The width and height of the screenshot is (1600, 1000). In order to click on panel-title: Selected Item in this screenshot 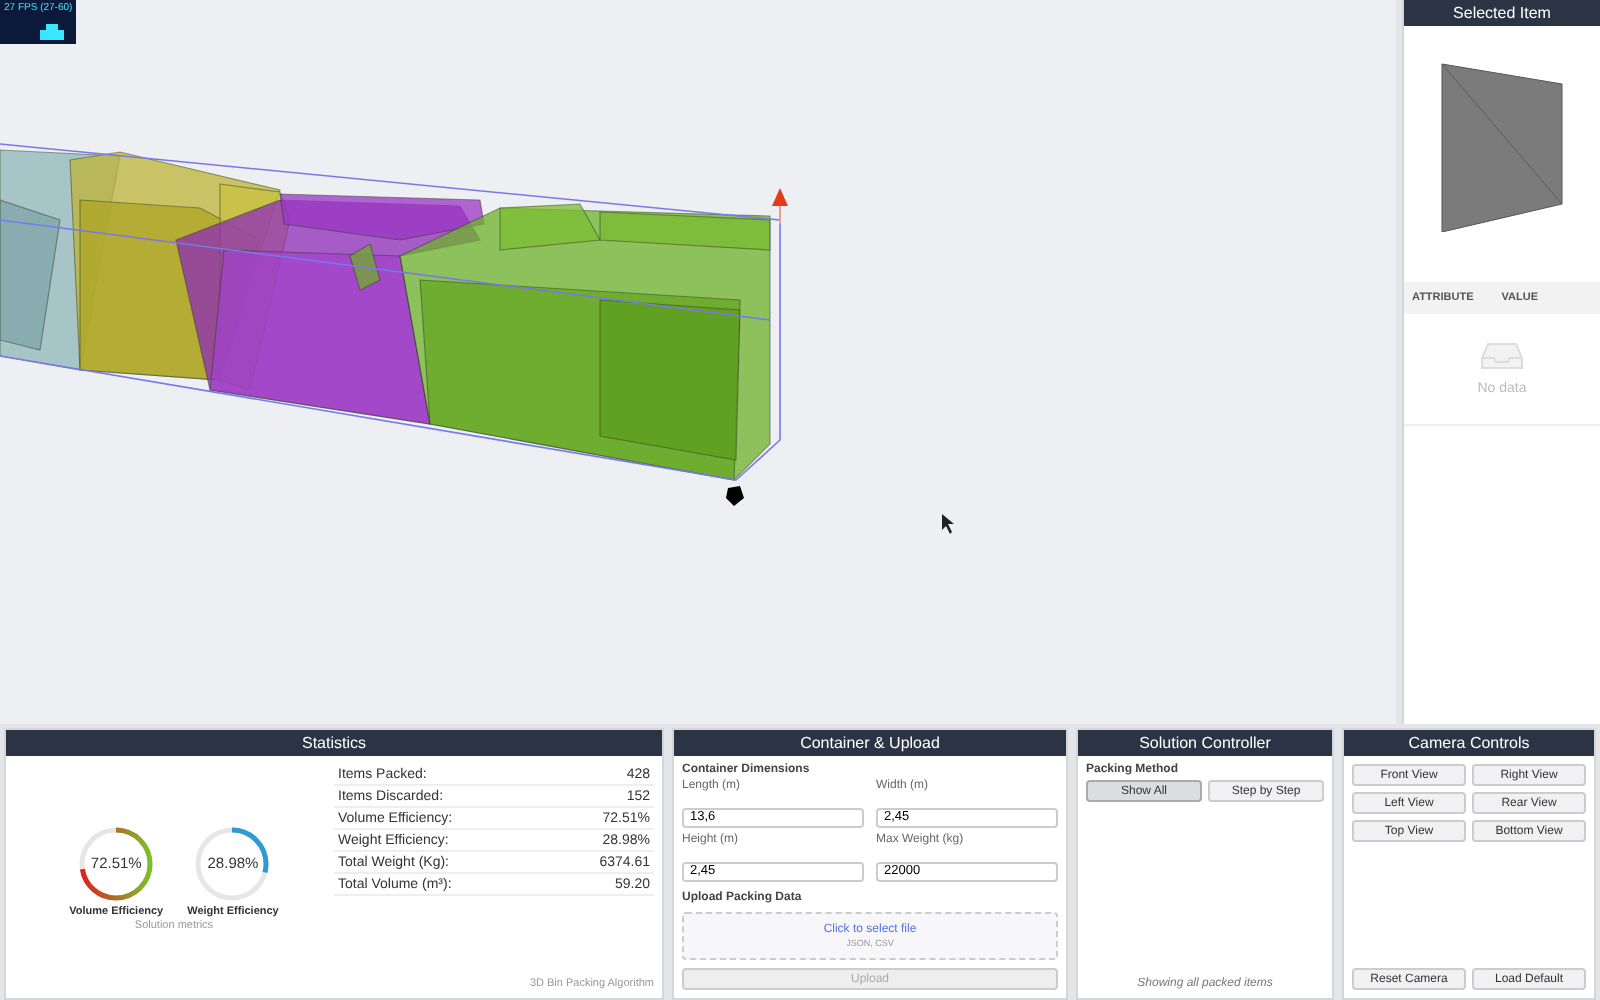, I will do `click(1502, 13)`.